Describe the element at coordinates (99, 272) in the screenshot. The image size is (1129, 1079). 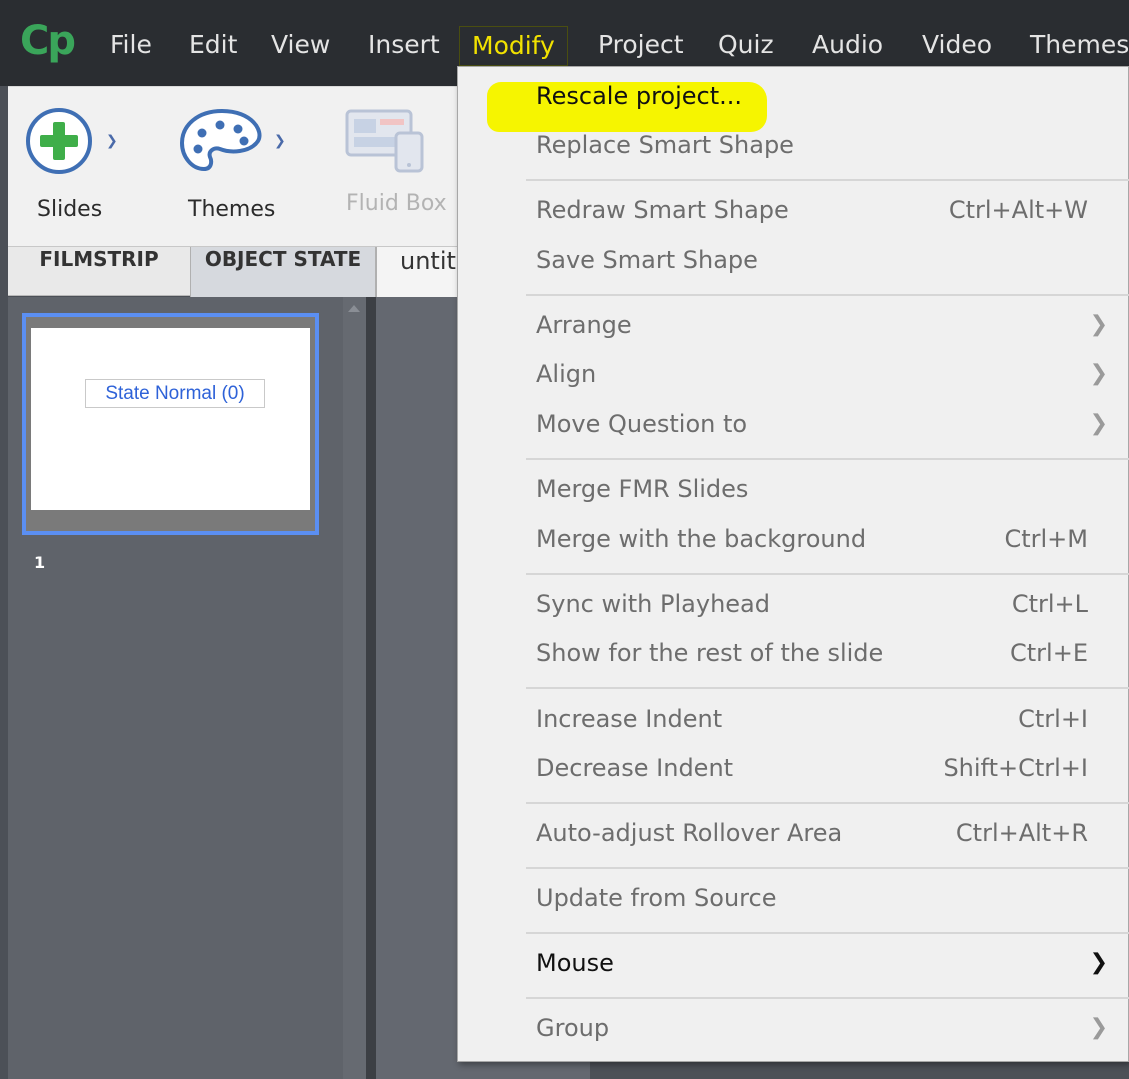
I see `tab-filmstrip: FILMSTRIP` at that location.